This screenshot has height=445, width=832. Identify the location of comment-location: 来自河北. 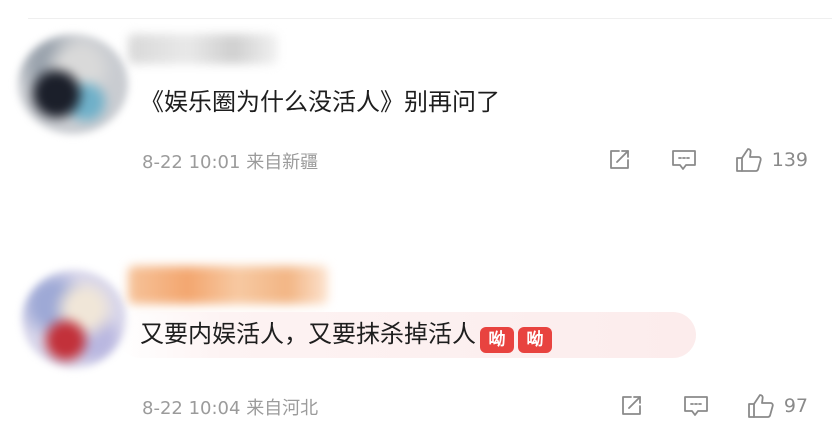
(282, 408).